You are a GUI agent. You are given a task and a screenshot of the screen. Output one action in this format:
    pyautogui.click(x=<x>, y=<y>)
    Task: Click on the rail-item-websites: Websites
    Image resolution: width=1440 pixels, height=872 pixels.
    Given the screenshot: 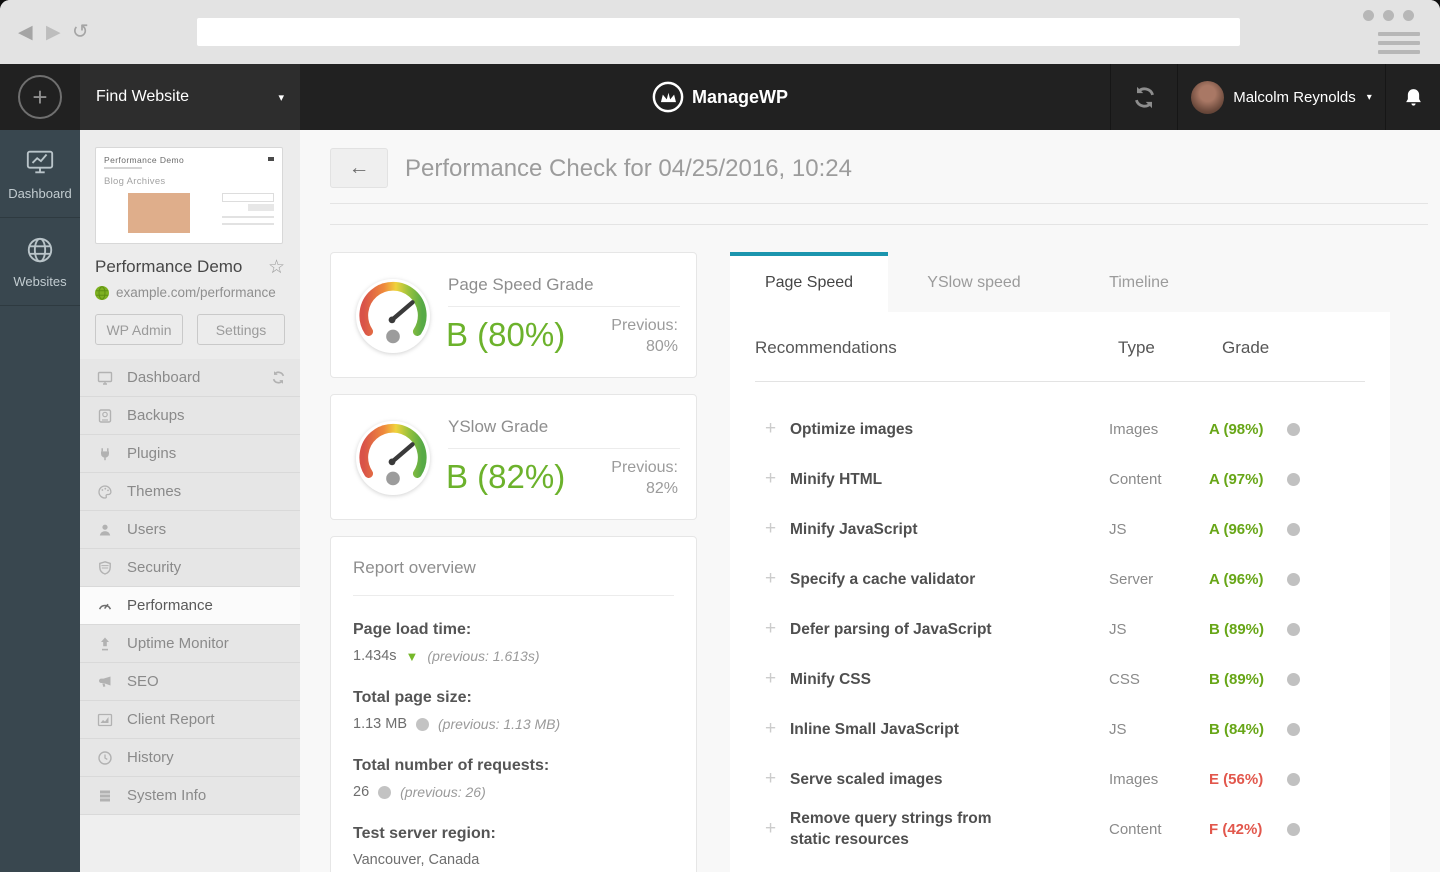 What is the action you would take?
    pyautogui.click(x=40, y=262)
    